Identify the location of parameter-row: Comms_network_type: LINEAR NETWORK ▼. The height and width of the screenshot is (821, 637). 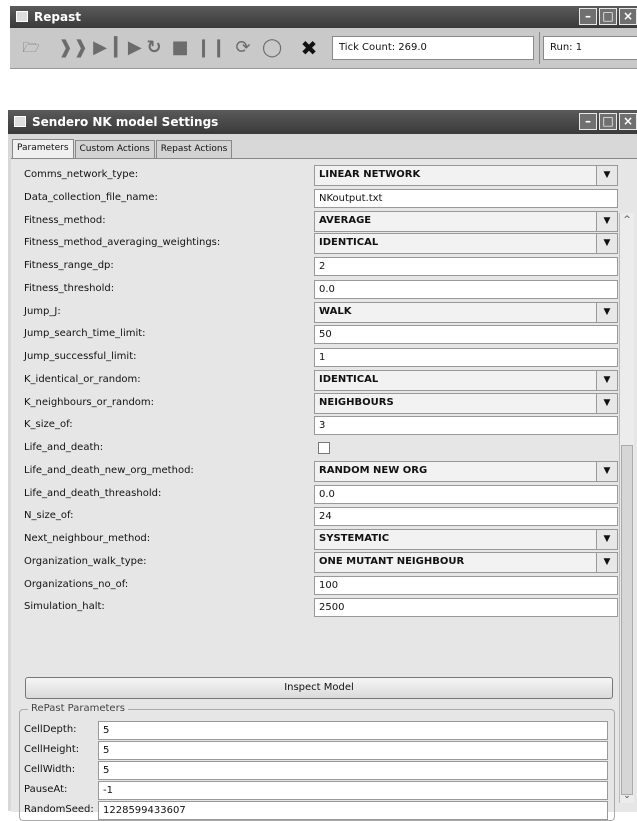
(319, 175).